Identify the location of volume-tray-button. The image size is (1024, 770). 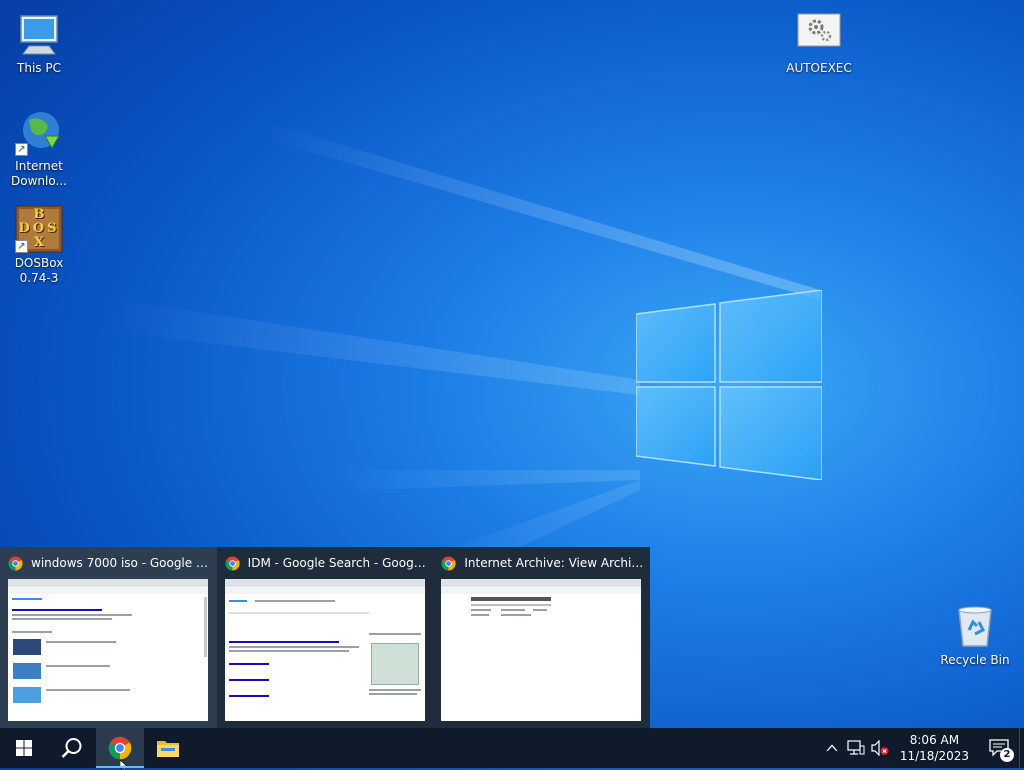
(880, 748).